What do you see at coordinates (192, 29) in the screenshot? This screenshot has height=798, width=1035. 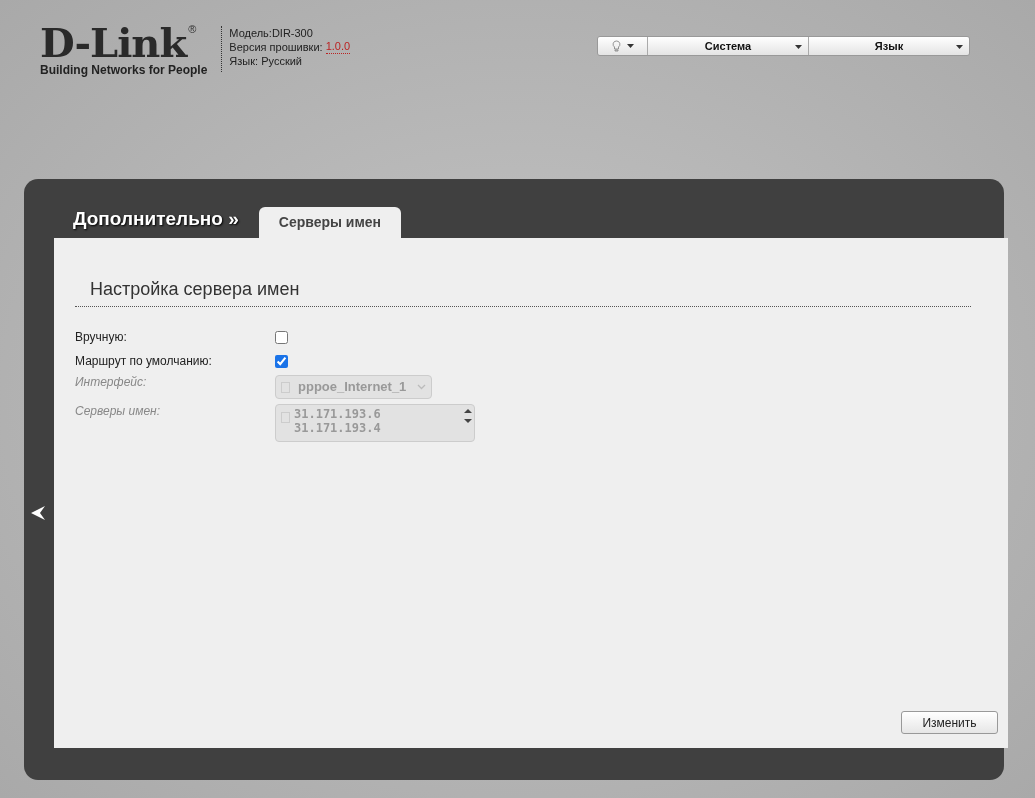 I see `registered-mark: ®` at bounding box center [192, 29].